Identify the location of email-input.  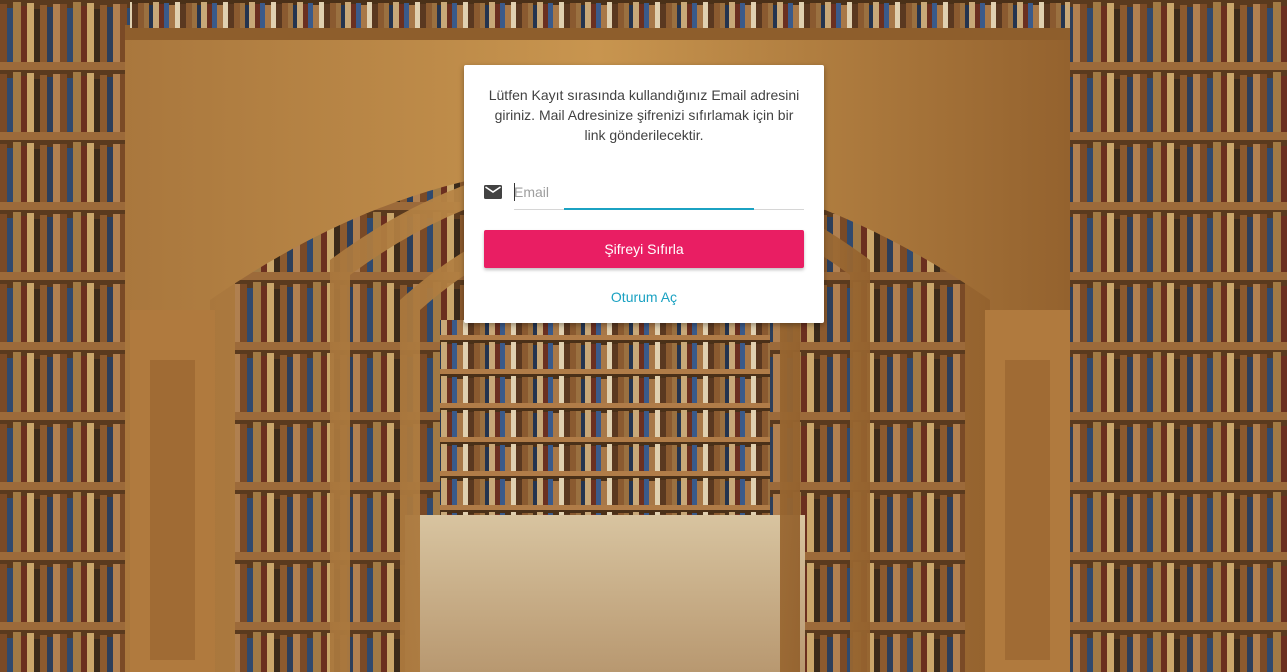
(659, 192).